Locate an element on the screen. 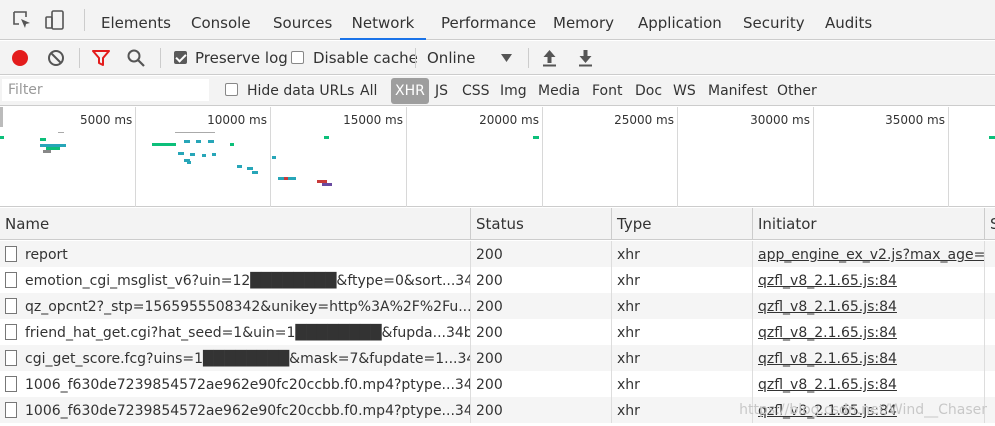 This screenshot has height=426, width=995. column-header-type: Type is located at coordinates (682, 224).